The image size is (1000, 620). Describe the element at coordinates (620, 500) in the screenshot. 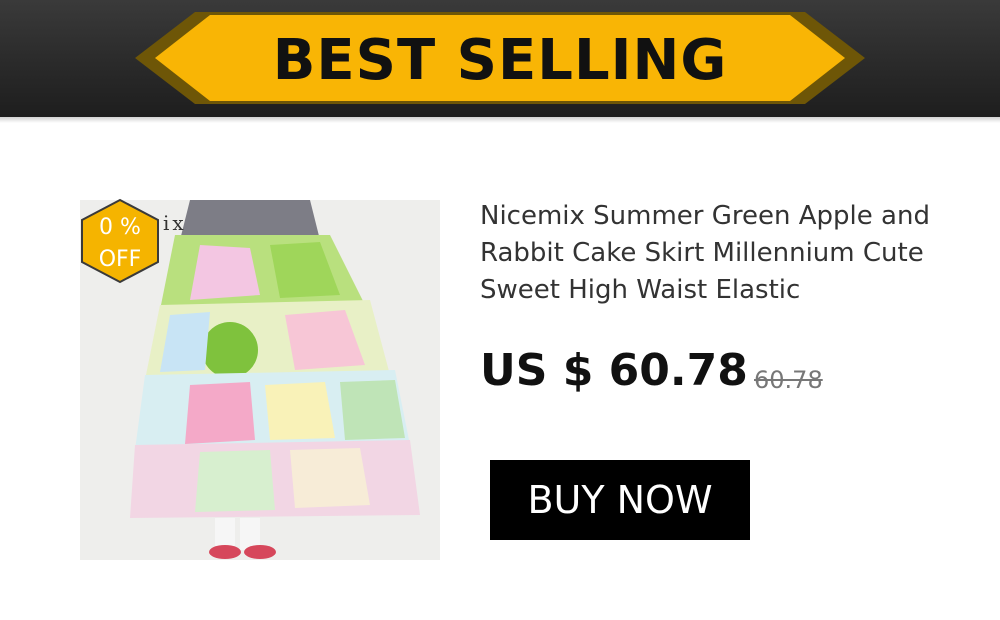

I see `buy-now-button: BUY NOW` at that location.